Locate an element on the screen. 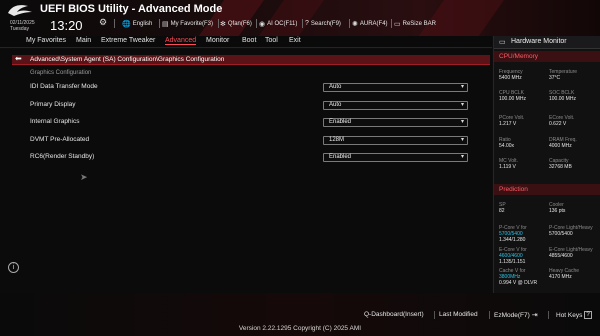 This screenshot has width=600, height=336. ezmode-icon: ⇥ is located at coordinates (534, 315).